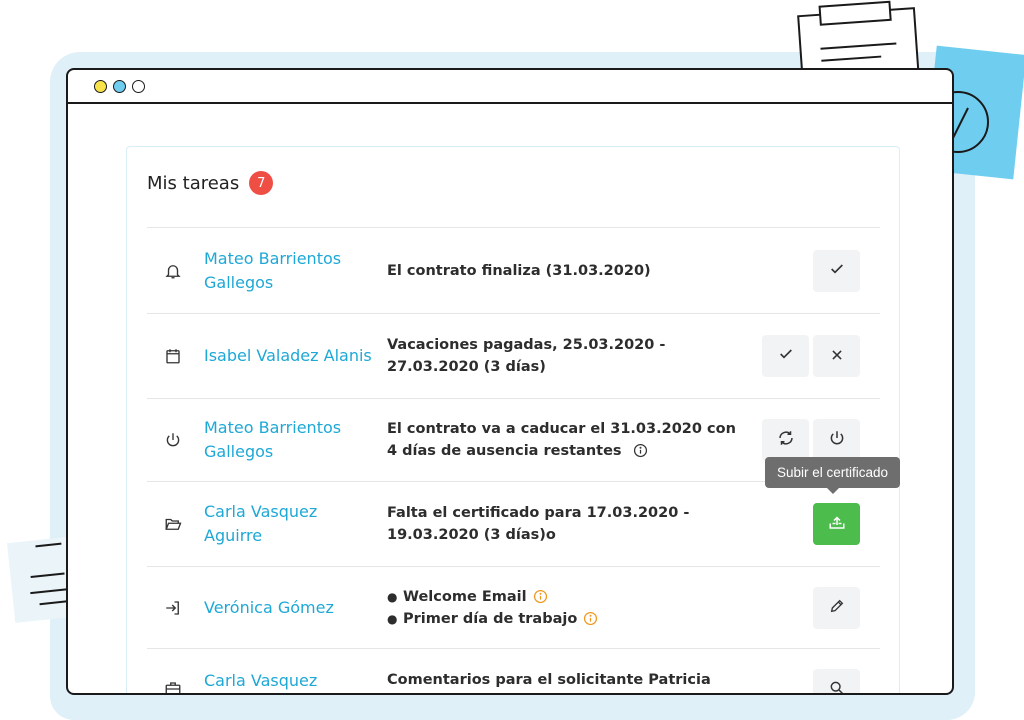 Image resolution: width=1024 pixels, height=720 pixels. Describe the element at coordinates (833, 475) in the screenshot. I see `upload-tooltip: Subir el certificado` at that location.